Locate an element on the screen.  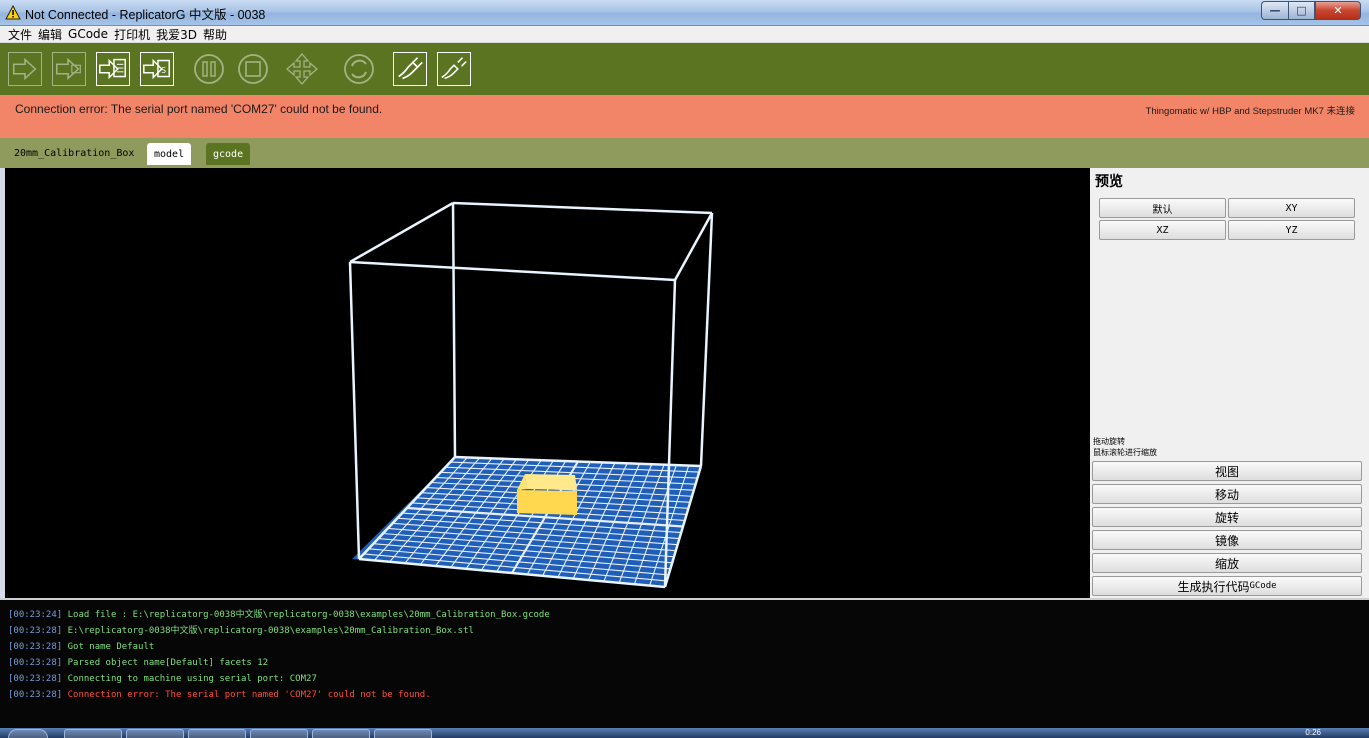
mirror-button: 镜像 is located at coordinates (1227, 540).